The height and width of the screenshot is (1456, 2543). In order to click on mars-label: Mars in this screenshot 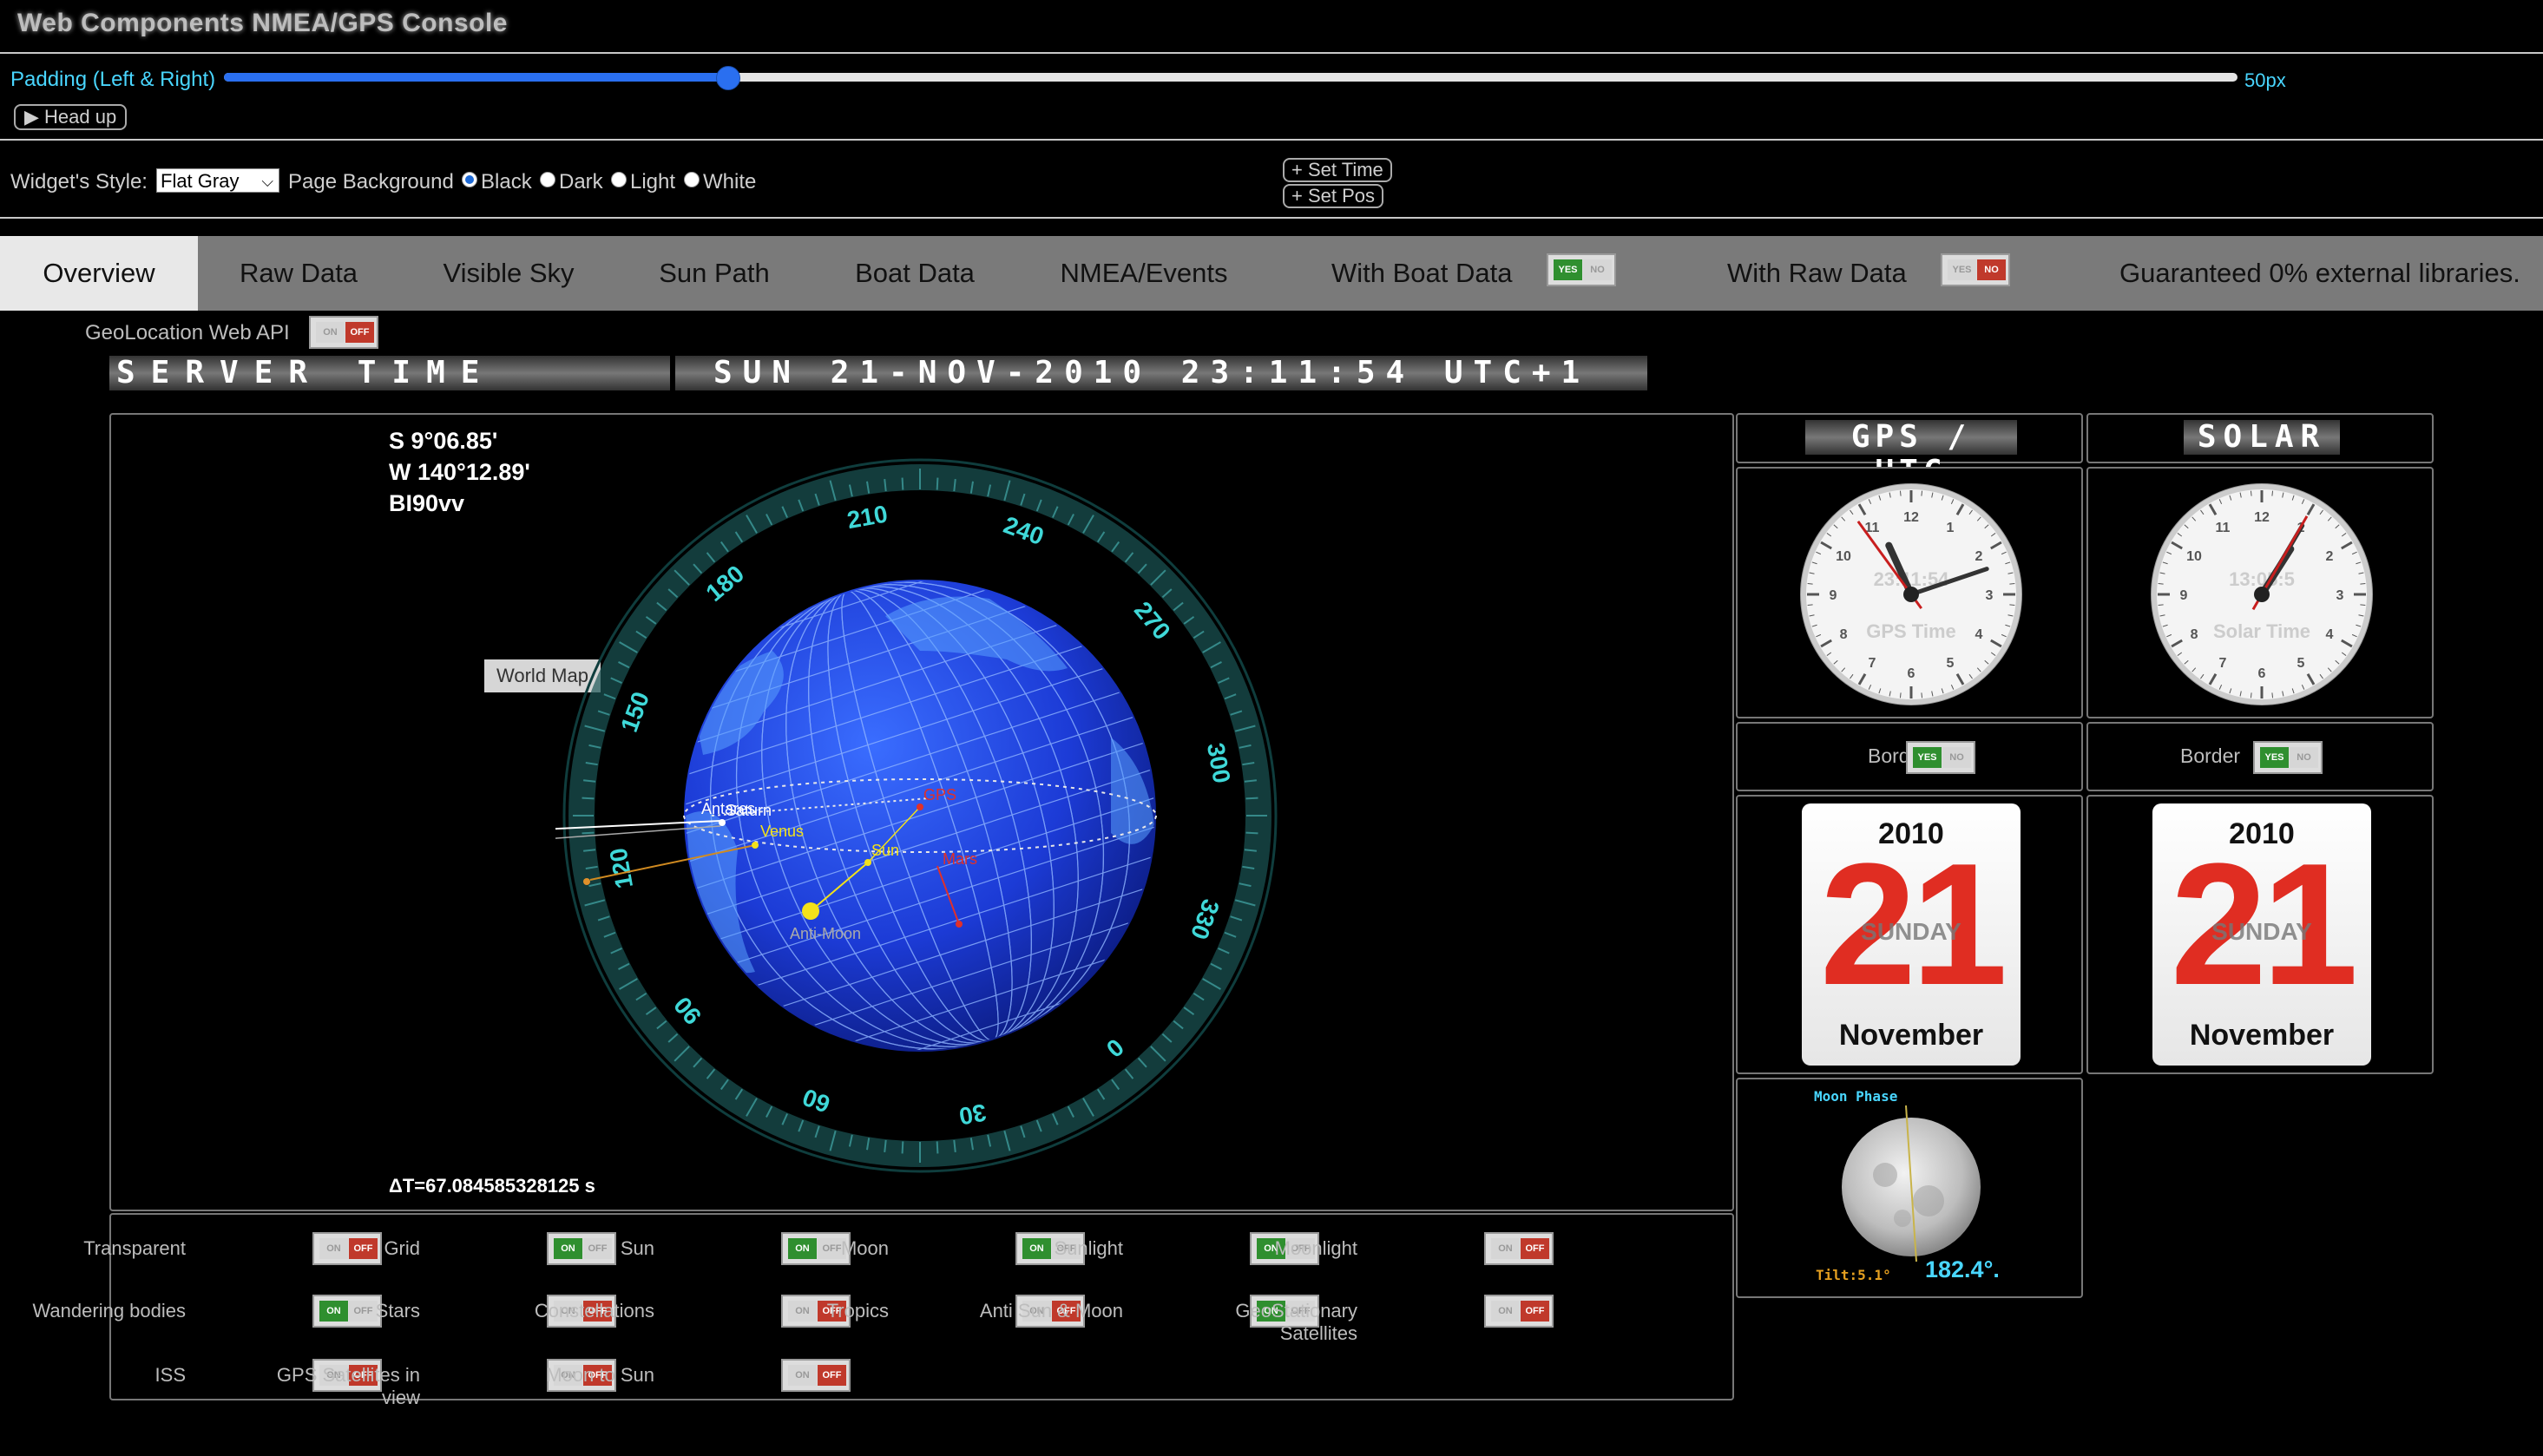, I will do `click(960, 859)`.